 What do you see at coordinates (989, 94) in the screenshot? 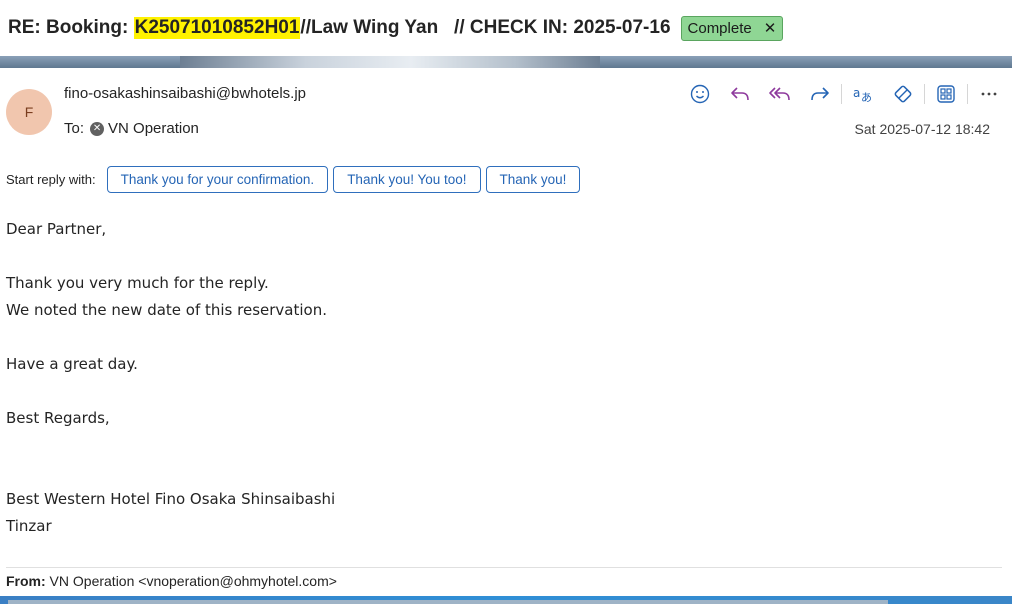
I see `more-icon` at bounding box center [989, 94].